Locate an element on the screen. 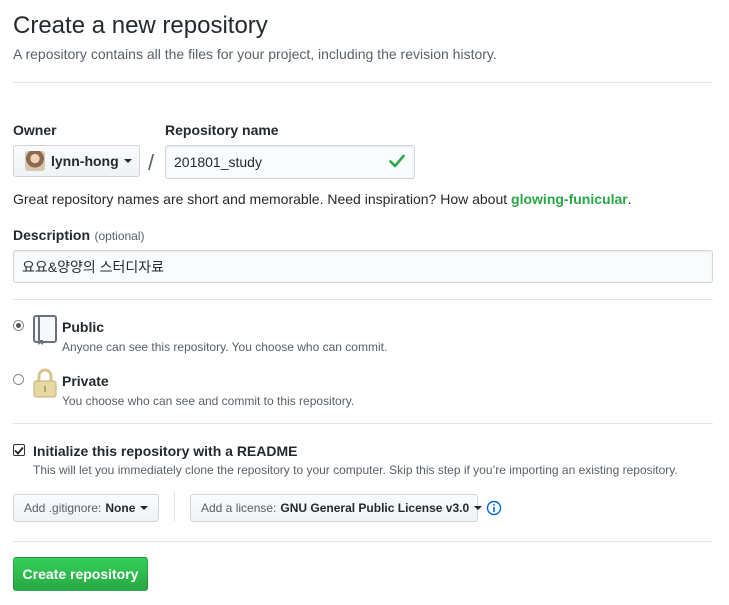 This screenshot has height=605, width=729. lock-icon is located at coordinates (45, 383).